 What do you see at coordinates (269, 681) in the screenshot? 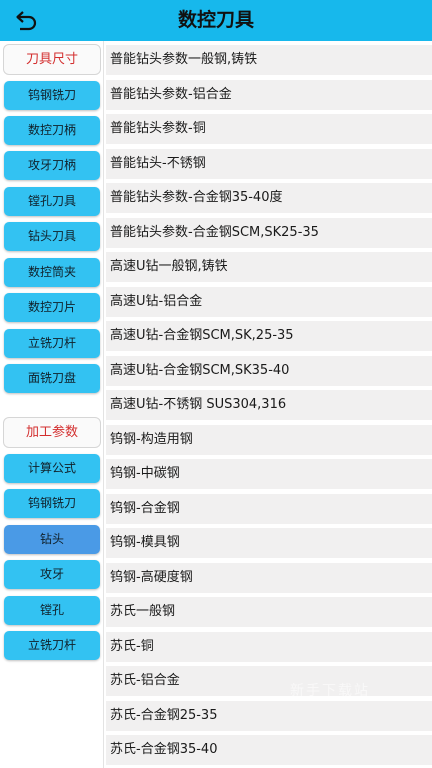
I see `list-item: 苏氏-铝合金` at bounding box center [269, 681].